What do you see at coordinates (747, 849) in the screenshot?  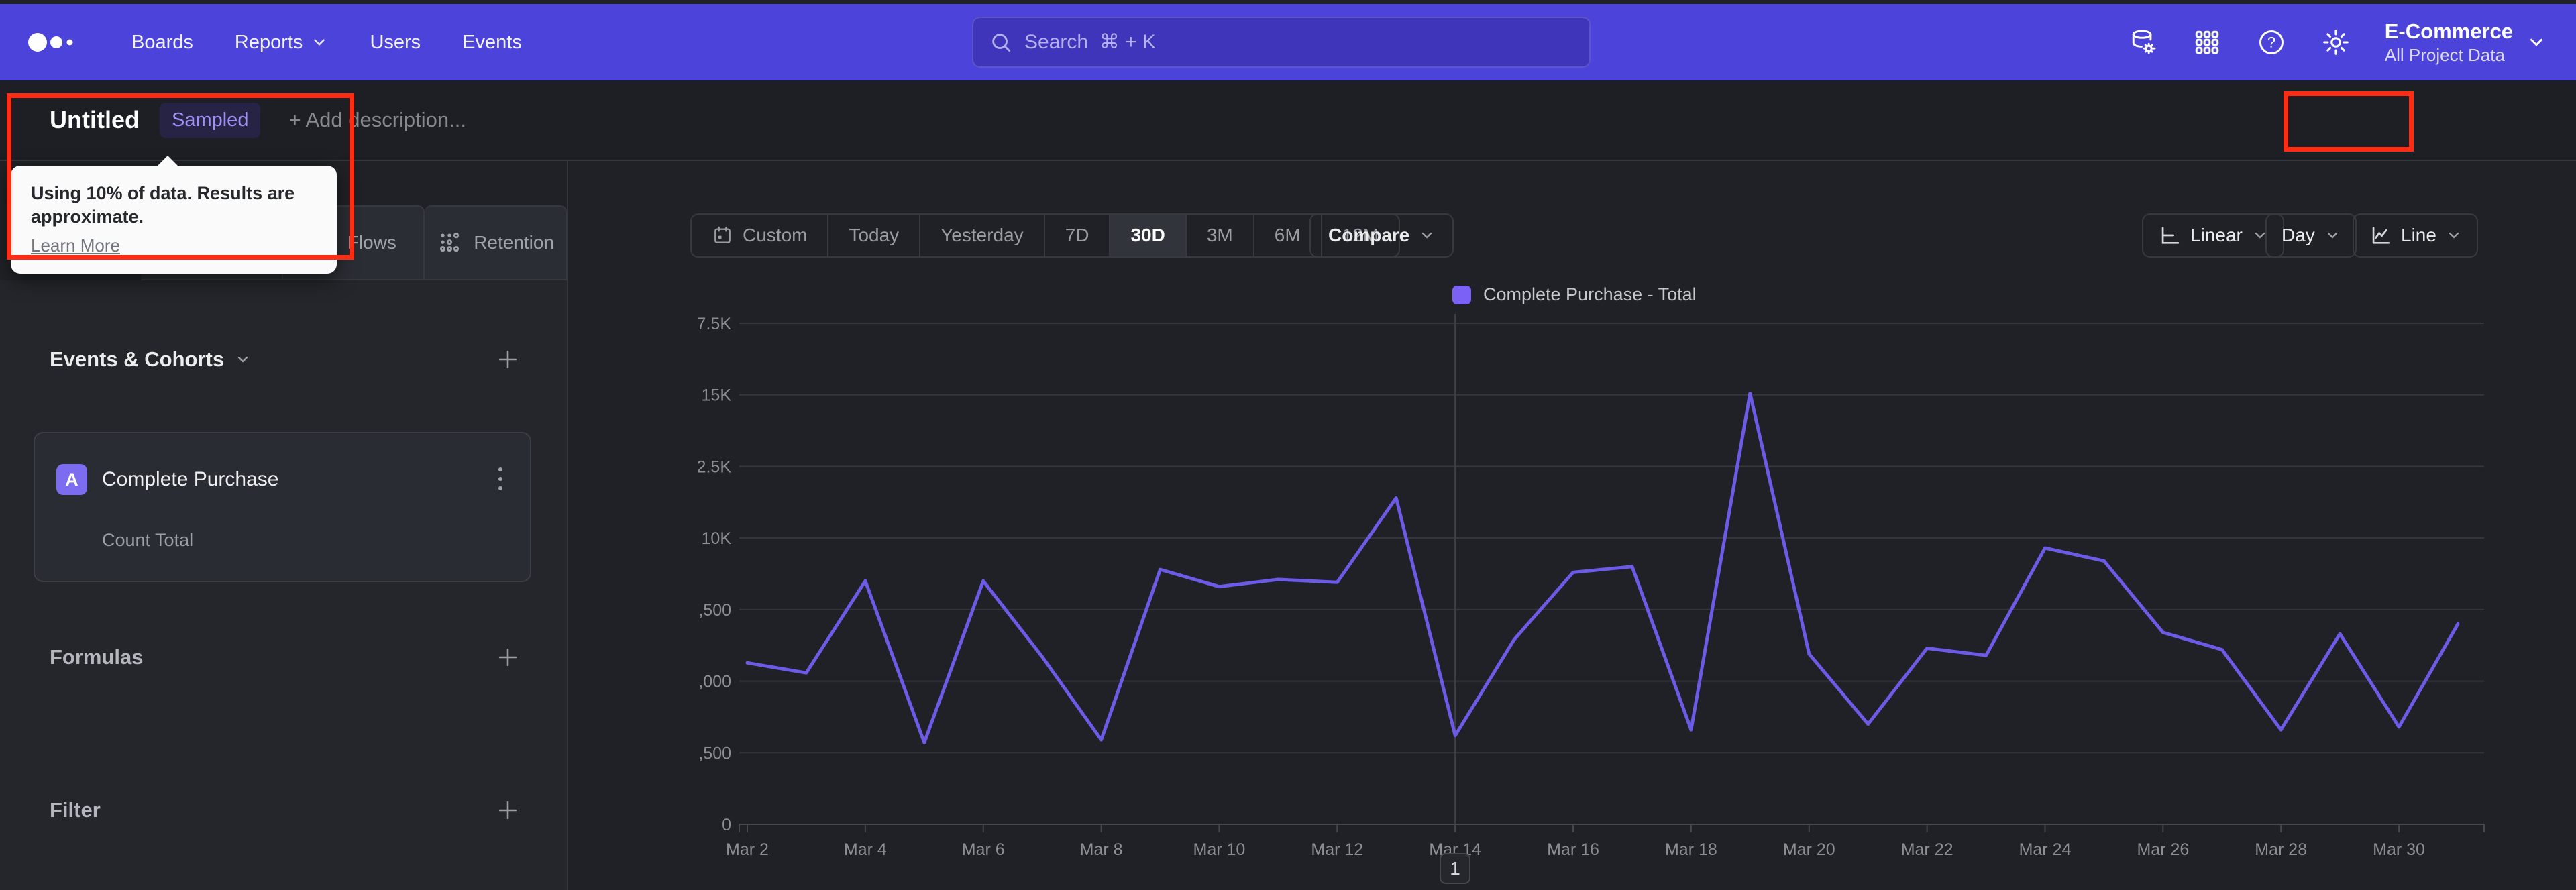 I see `svg-text: Mar 2` at bounding box center [747, 849].